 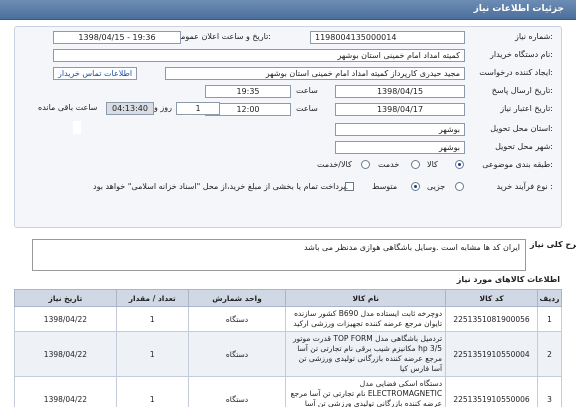 I want to click on cell-index: 2, so click(x=549, y=354).